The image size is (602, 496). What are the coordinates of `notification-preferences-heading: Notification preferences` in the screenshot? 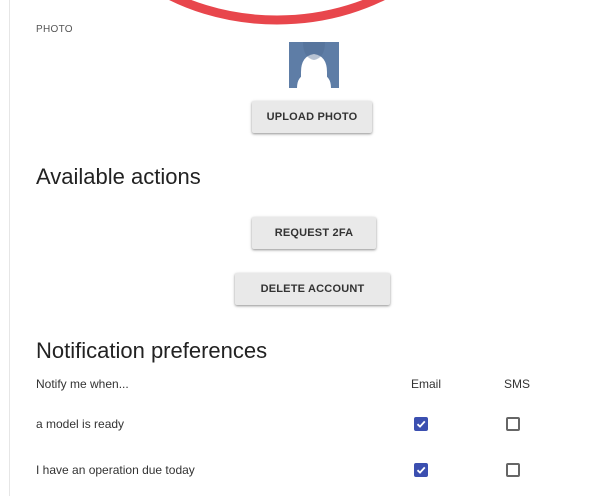 It's located at (152, 350).